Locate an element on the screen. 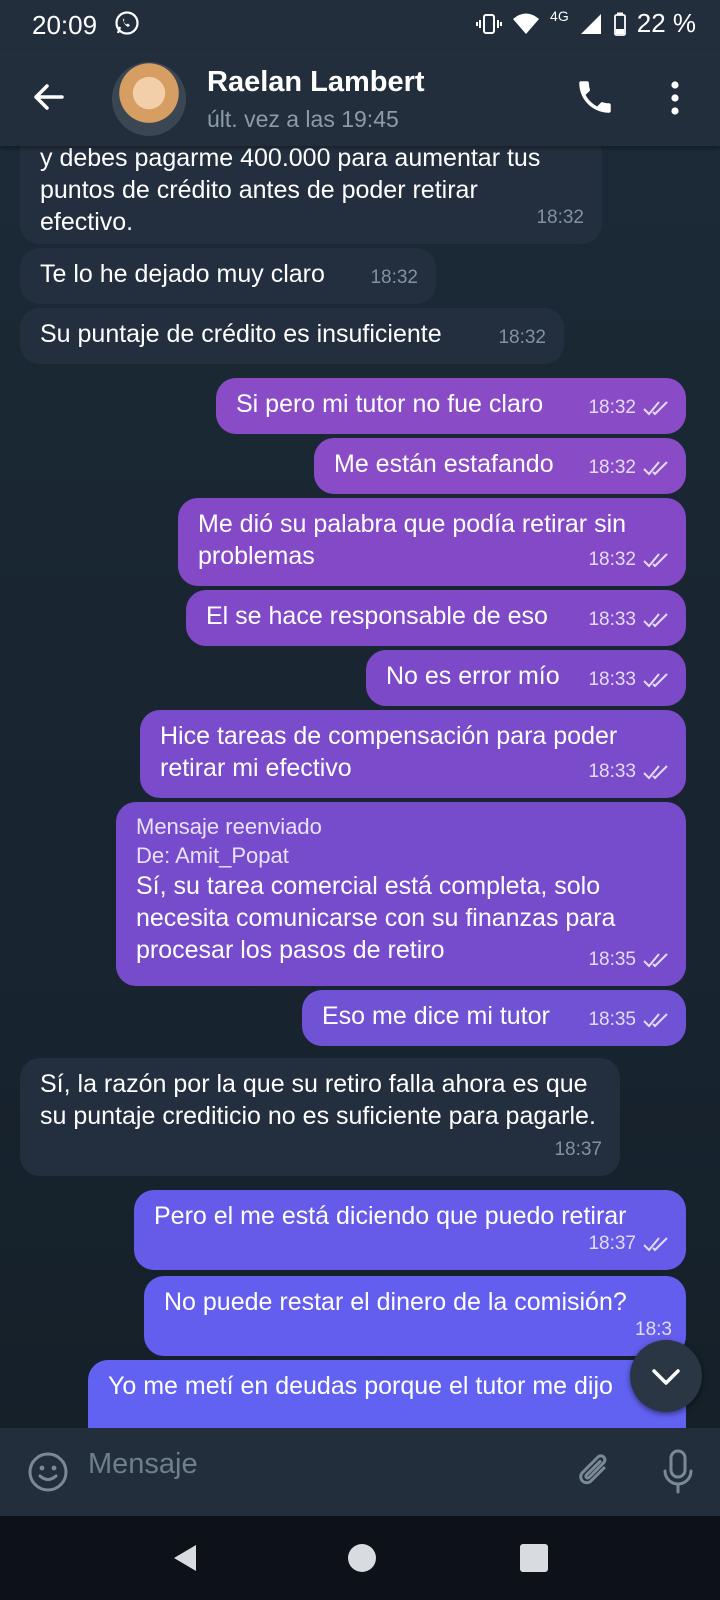 The image size is (720, 1600). microphone-icon is located at coordinates (678, 1472).